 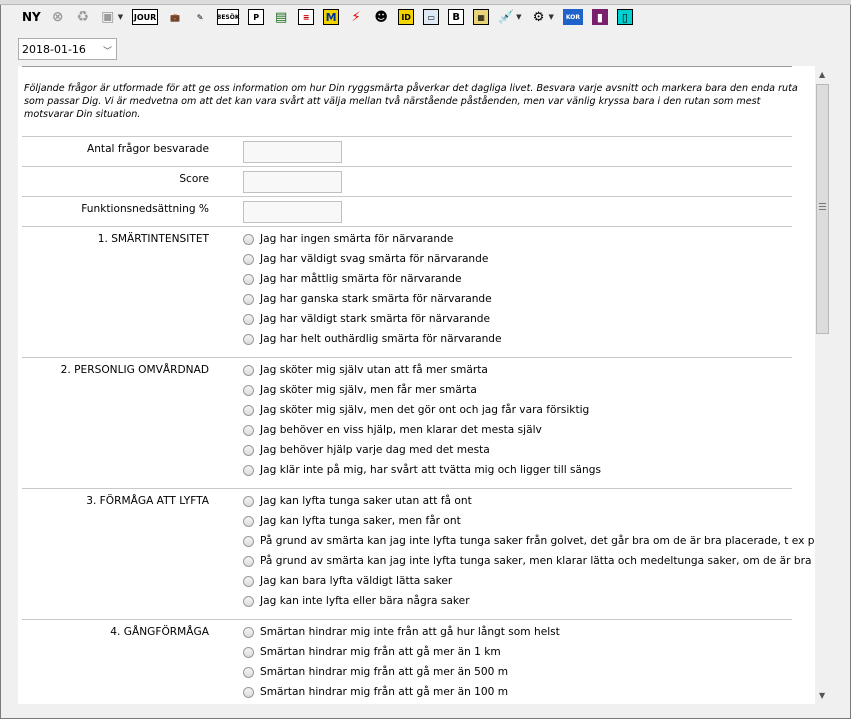 I want to click on close-circle-icon: ⊗, so click(x=58, y=17).